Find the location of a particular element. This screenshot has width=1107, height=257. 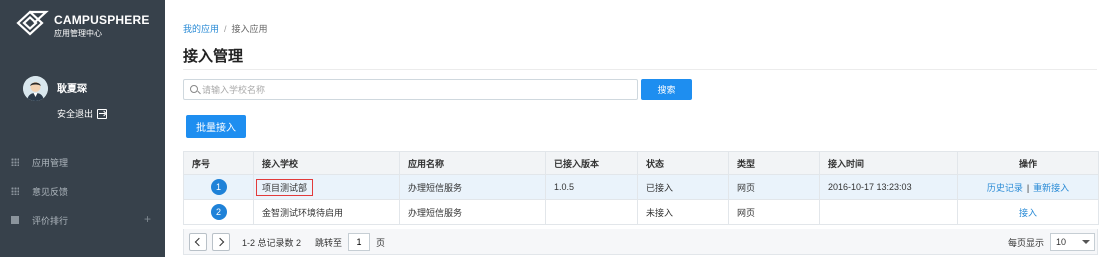

history-link: 历史记录 is located at coordinates (1005, 188).